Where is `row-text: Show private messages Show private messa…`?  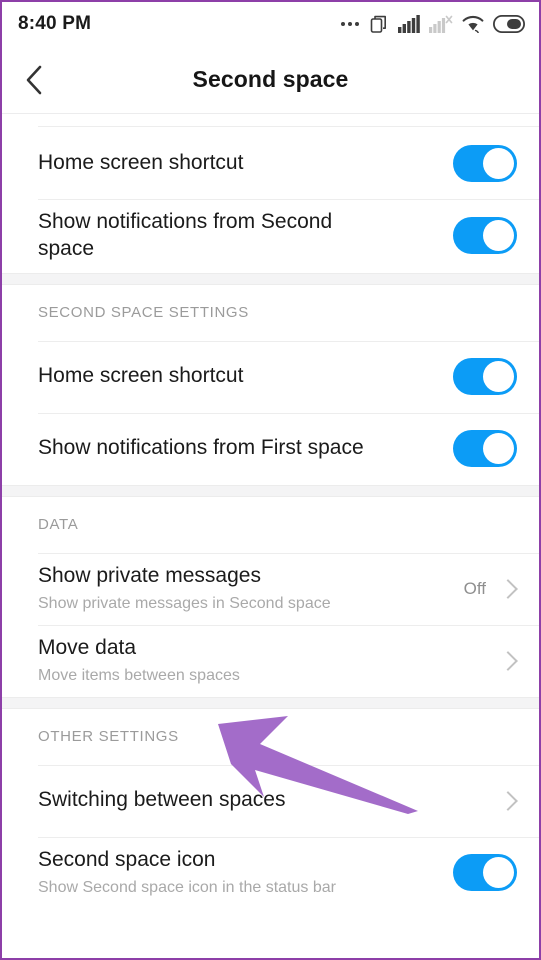
row-text: Show private messages Show private messa… is located at coordinates (251, 589).